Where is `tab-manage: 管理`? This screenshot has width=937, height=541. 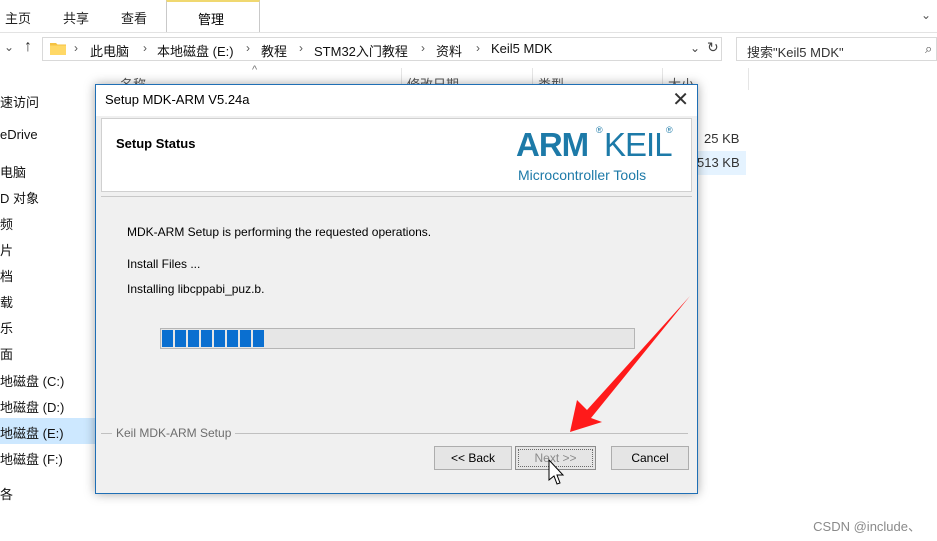 tab-manage: 管理 is located at coordinates (213, 16).